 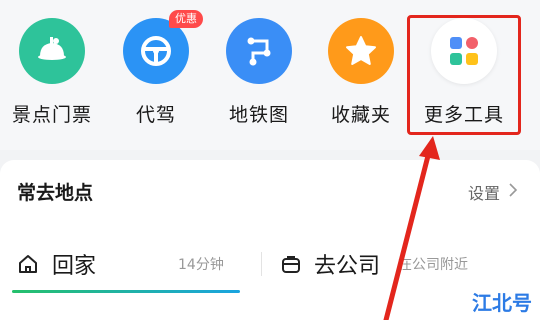 What do you see at coordinates (502, 303) in the screenshot?
I see `watermark-text: 江北号` at bounding box center [502, 303].